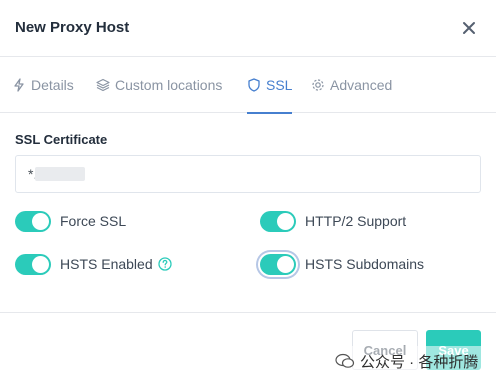 This screenshot has height=382, width=496. What do you see at coordinates (19, 85) in the screenshot?
I see `bolt-icon` at bounding box center [19, 85].